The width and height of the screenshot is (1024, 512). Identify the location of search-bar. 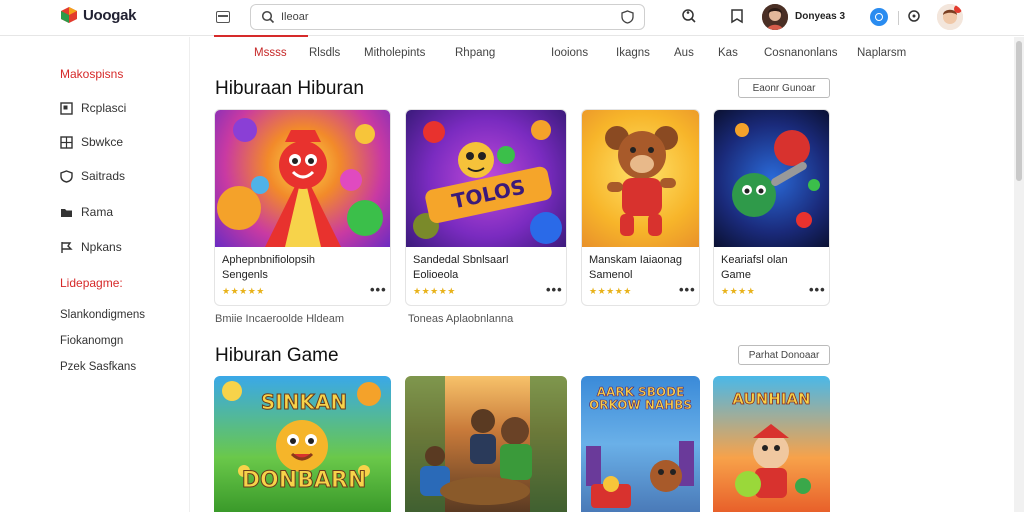
(447, 17).